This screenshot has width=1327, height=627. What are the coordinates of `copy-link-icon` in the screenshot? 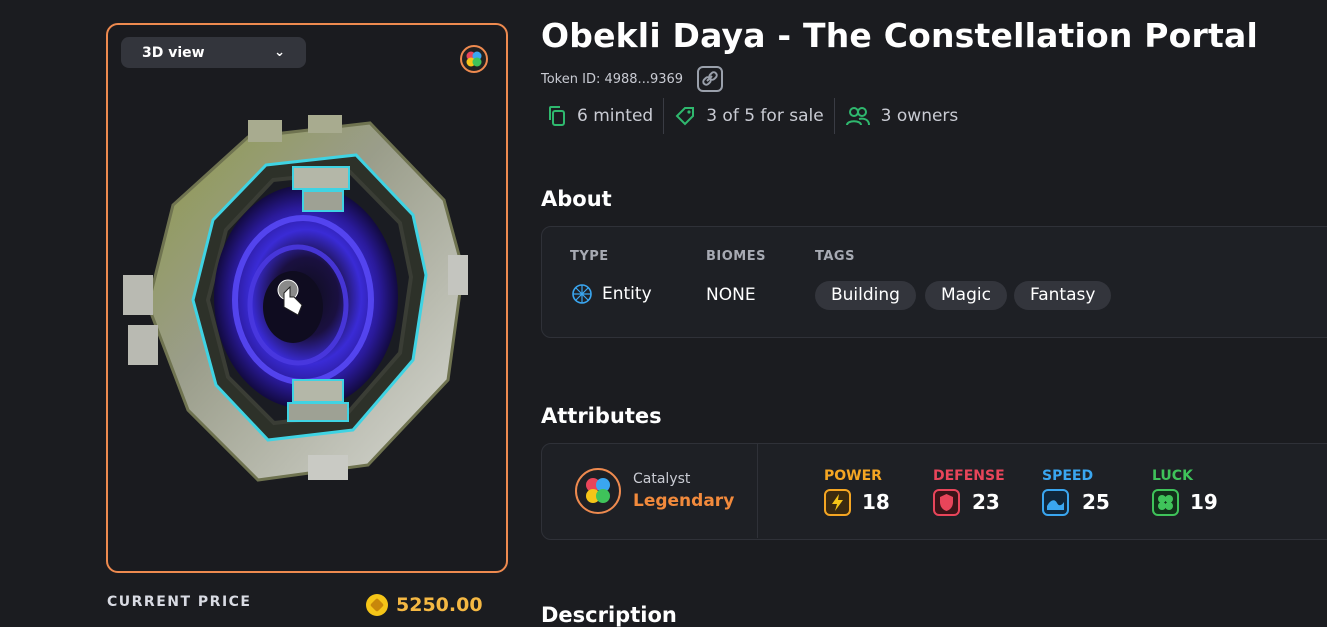 It's located at (710, 79).